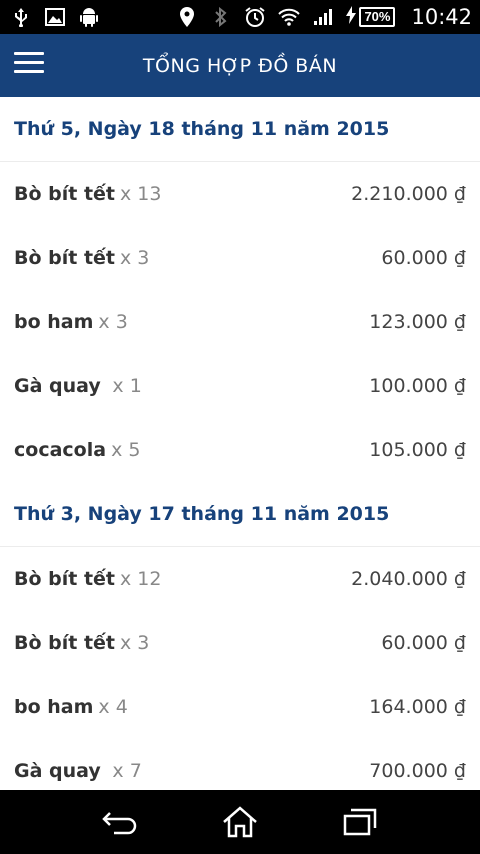  Describe the element at coordinates (240, 386) in the screenshot. I see `list-item: Gà quay x 1 100.000 ₫` at that location.